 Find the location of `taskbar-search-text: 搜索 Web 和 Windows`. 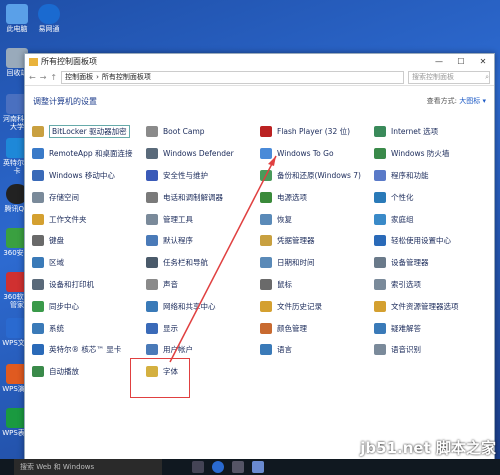

taskbar-search-text: 搜索 Web 和 Windows is located at coordinates (57, 467).